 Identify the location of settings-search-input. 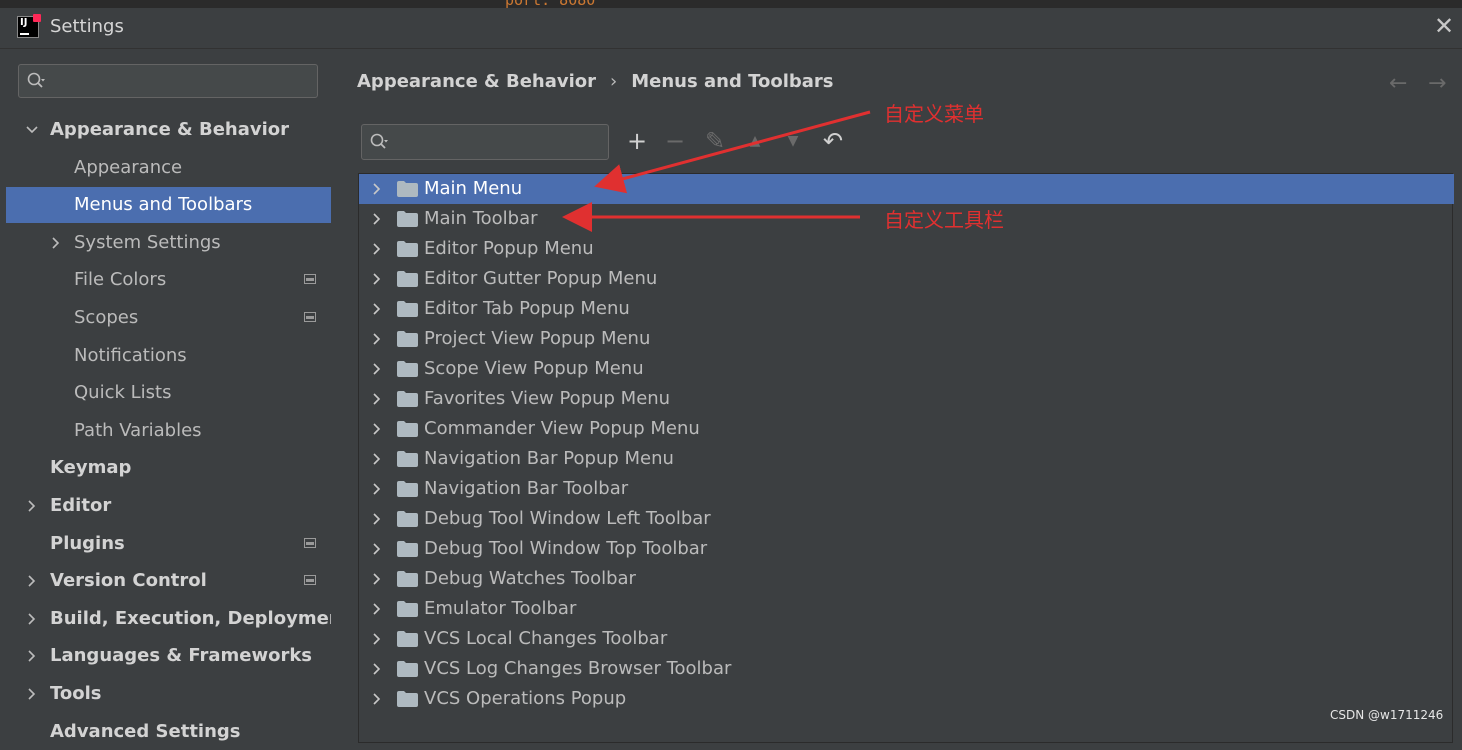
(168, 81).